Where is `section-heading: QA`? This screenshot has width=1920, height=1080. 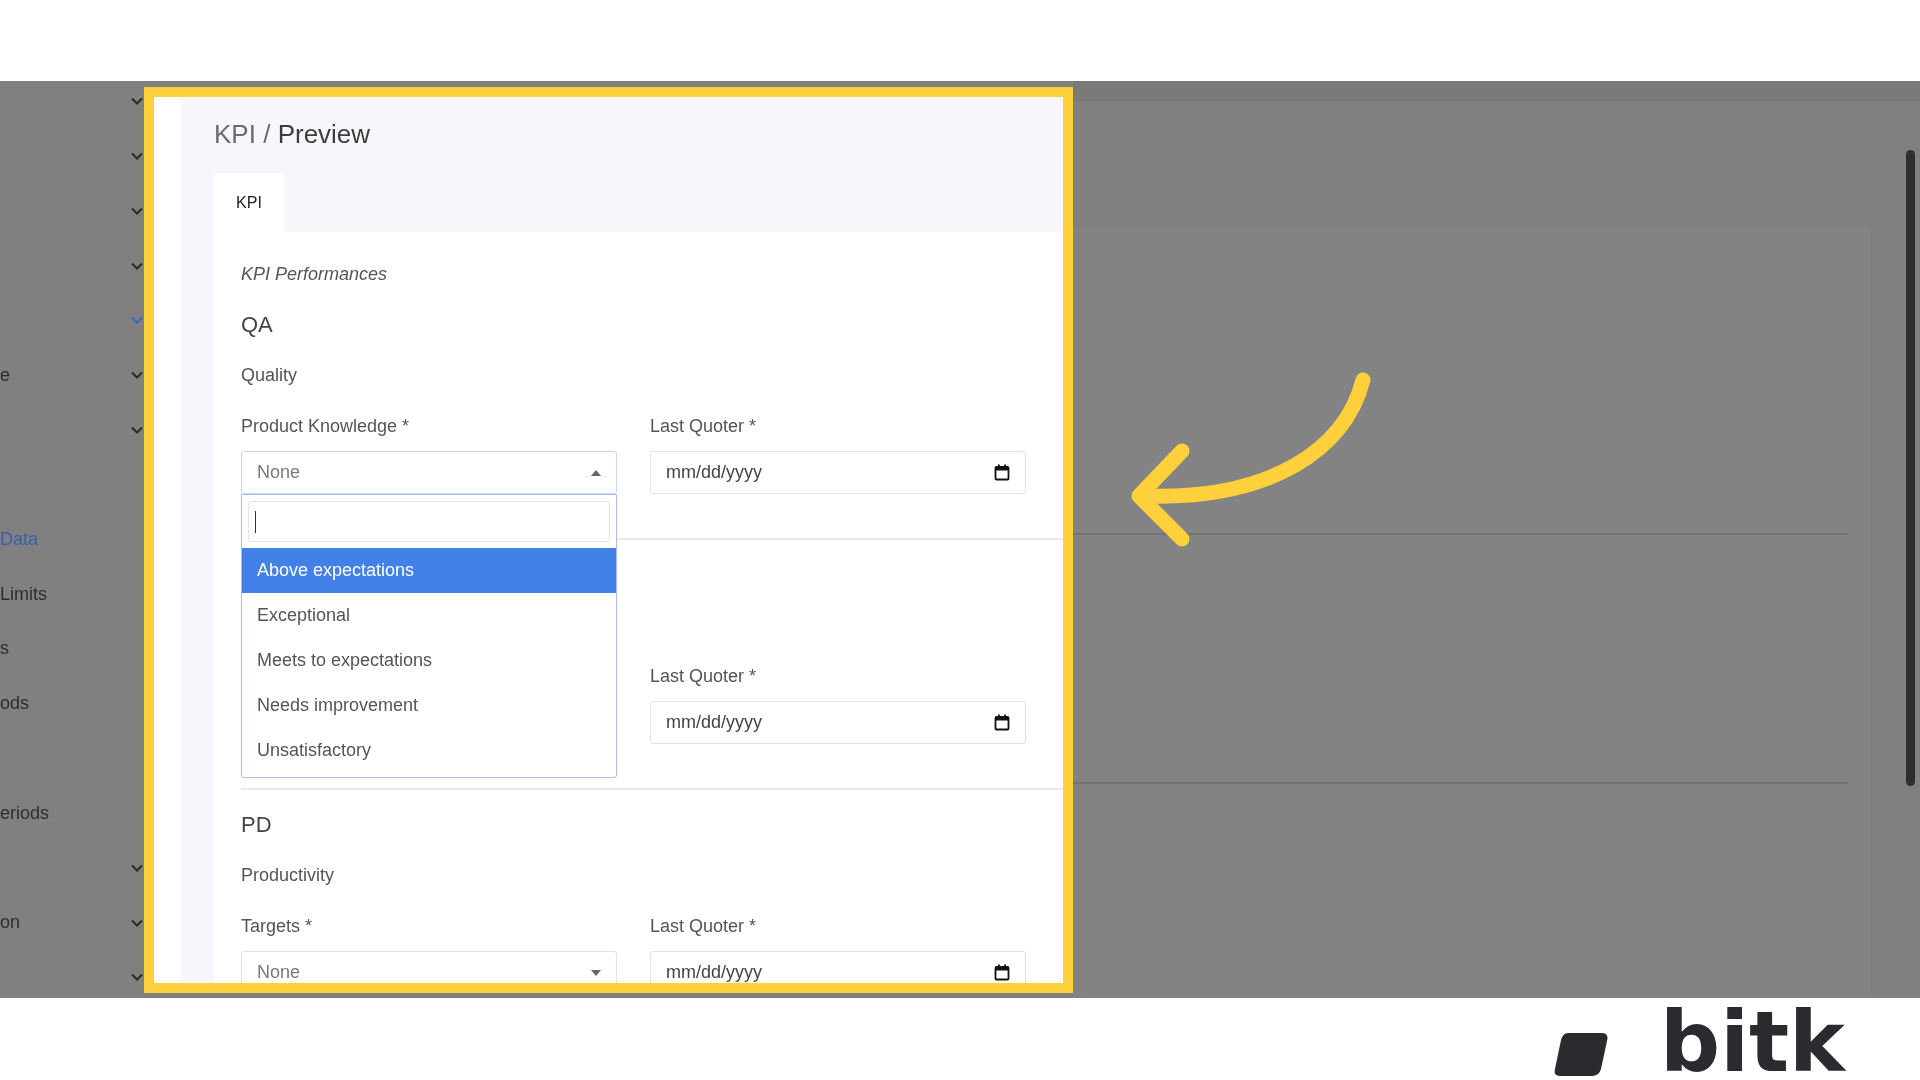 section-heading: QA is located at coordinates (257, 325).